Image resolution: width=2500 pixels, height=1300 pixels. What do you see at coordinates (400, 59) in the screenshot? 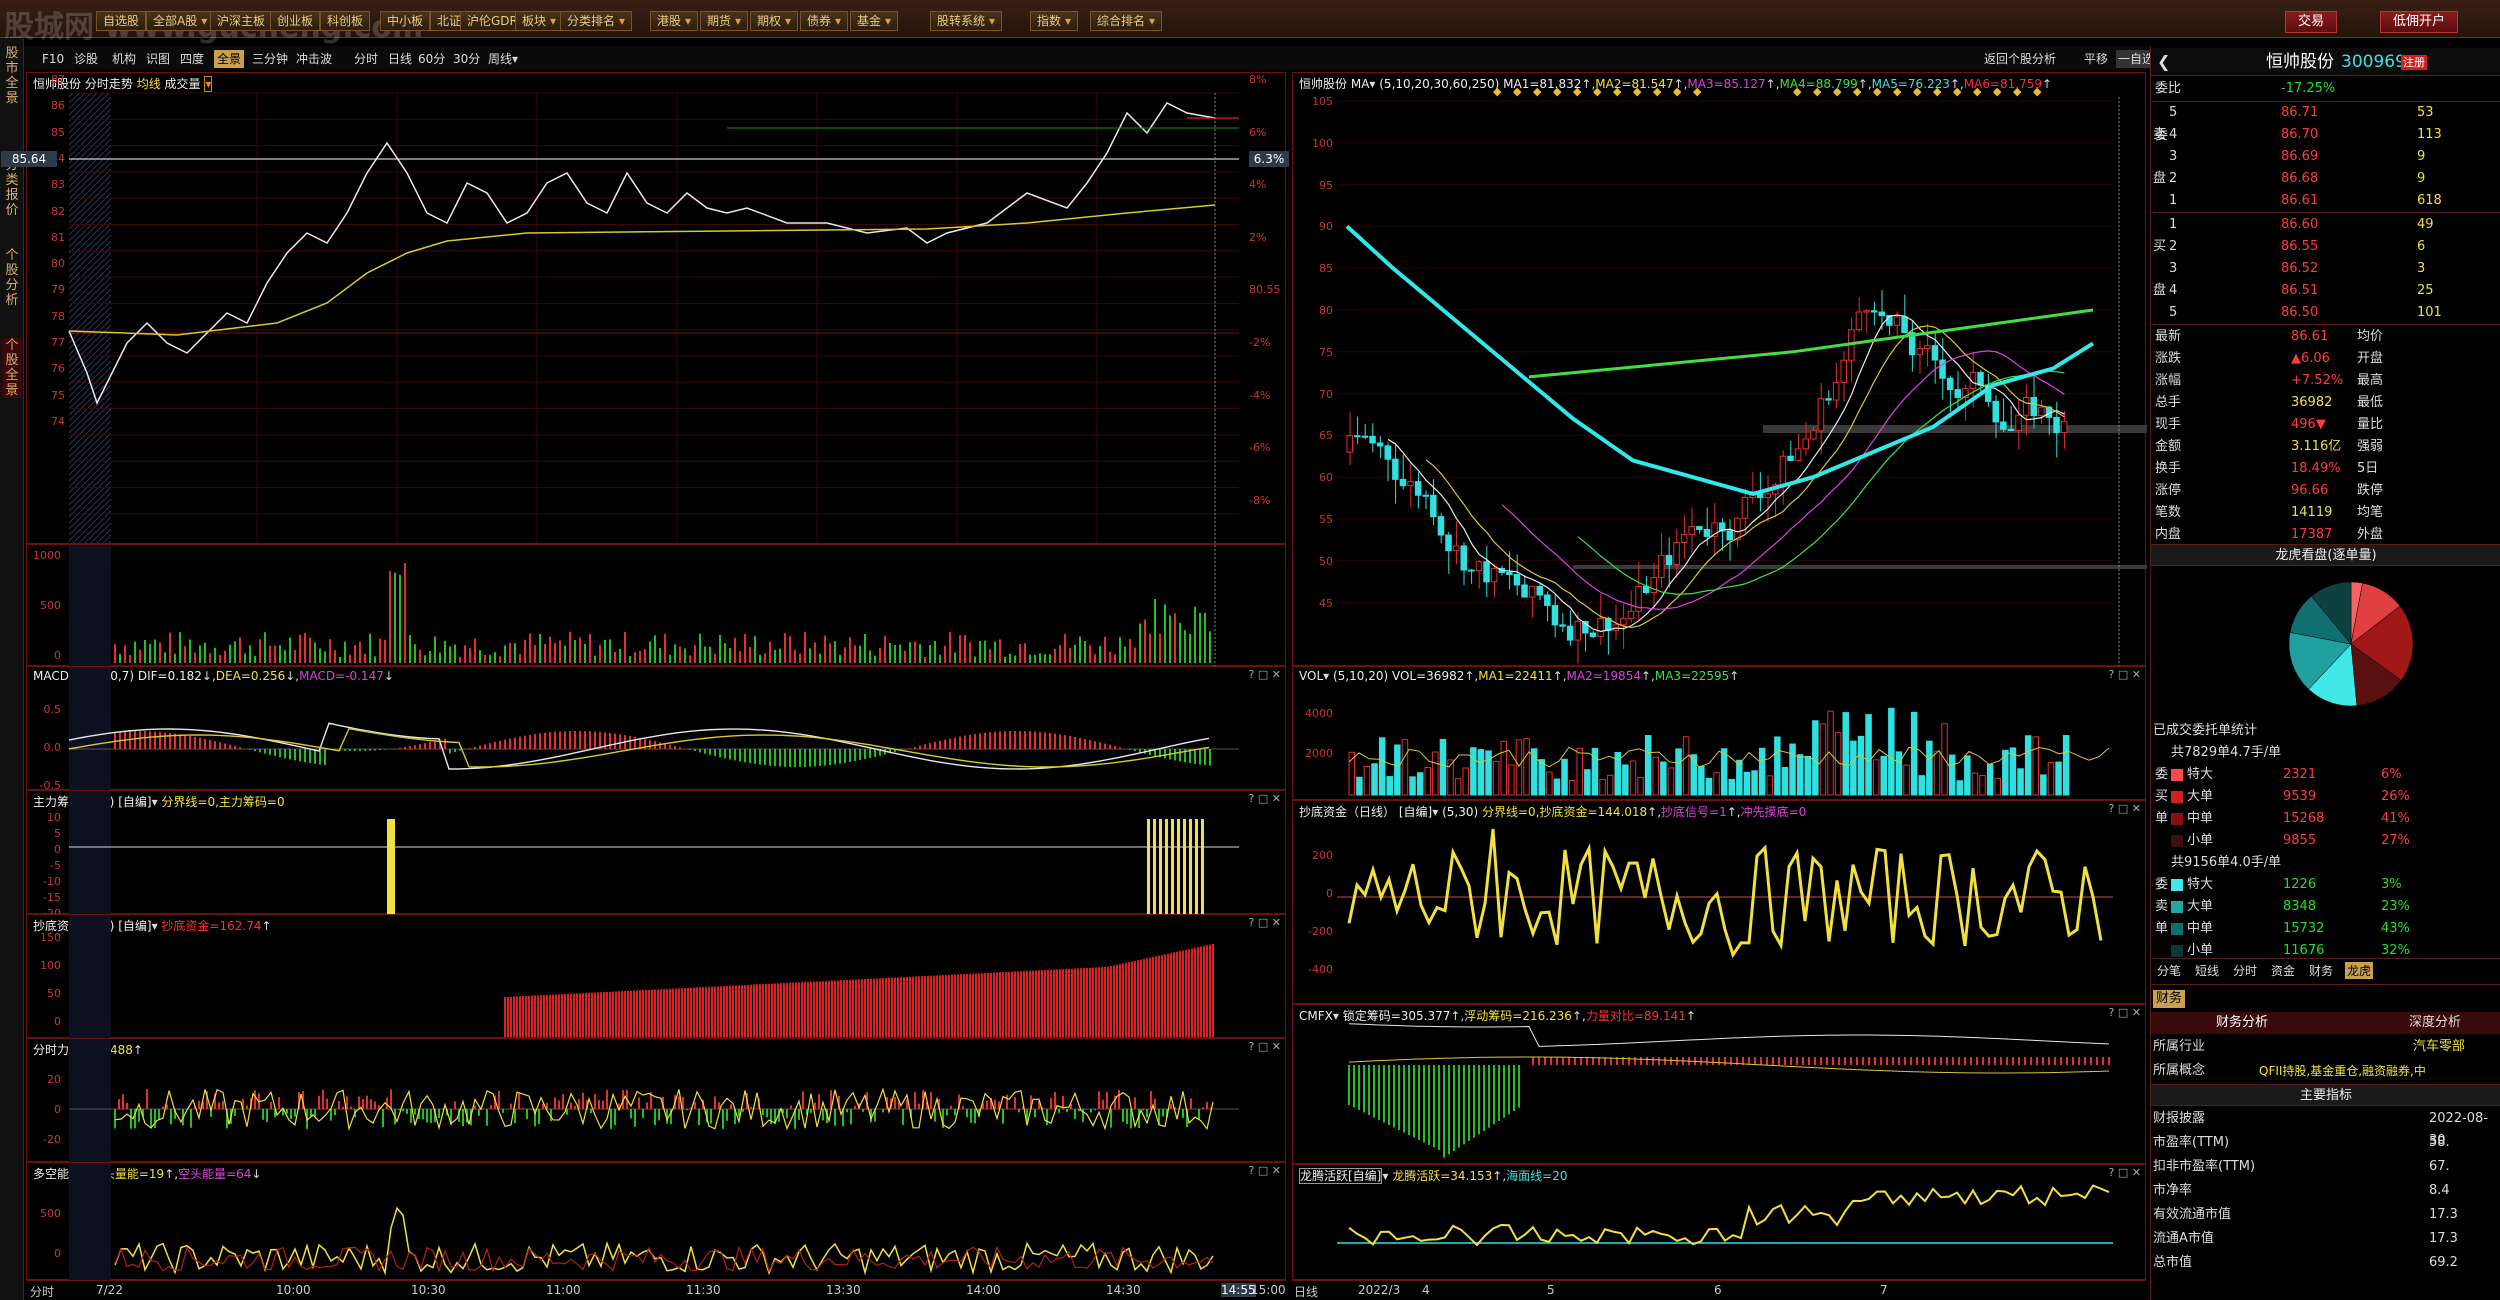
I see `period-tab-1: 日线` at bounding box center [400, 59].